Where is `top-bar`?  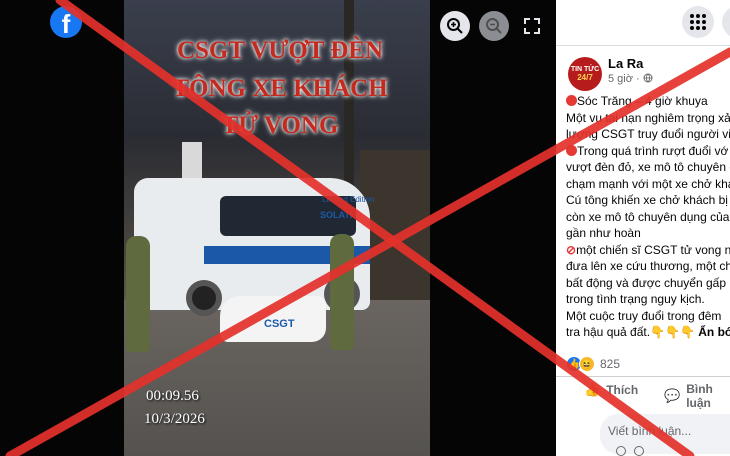
top-bar is located at coordinates (643, 23).